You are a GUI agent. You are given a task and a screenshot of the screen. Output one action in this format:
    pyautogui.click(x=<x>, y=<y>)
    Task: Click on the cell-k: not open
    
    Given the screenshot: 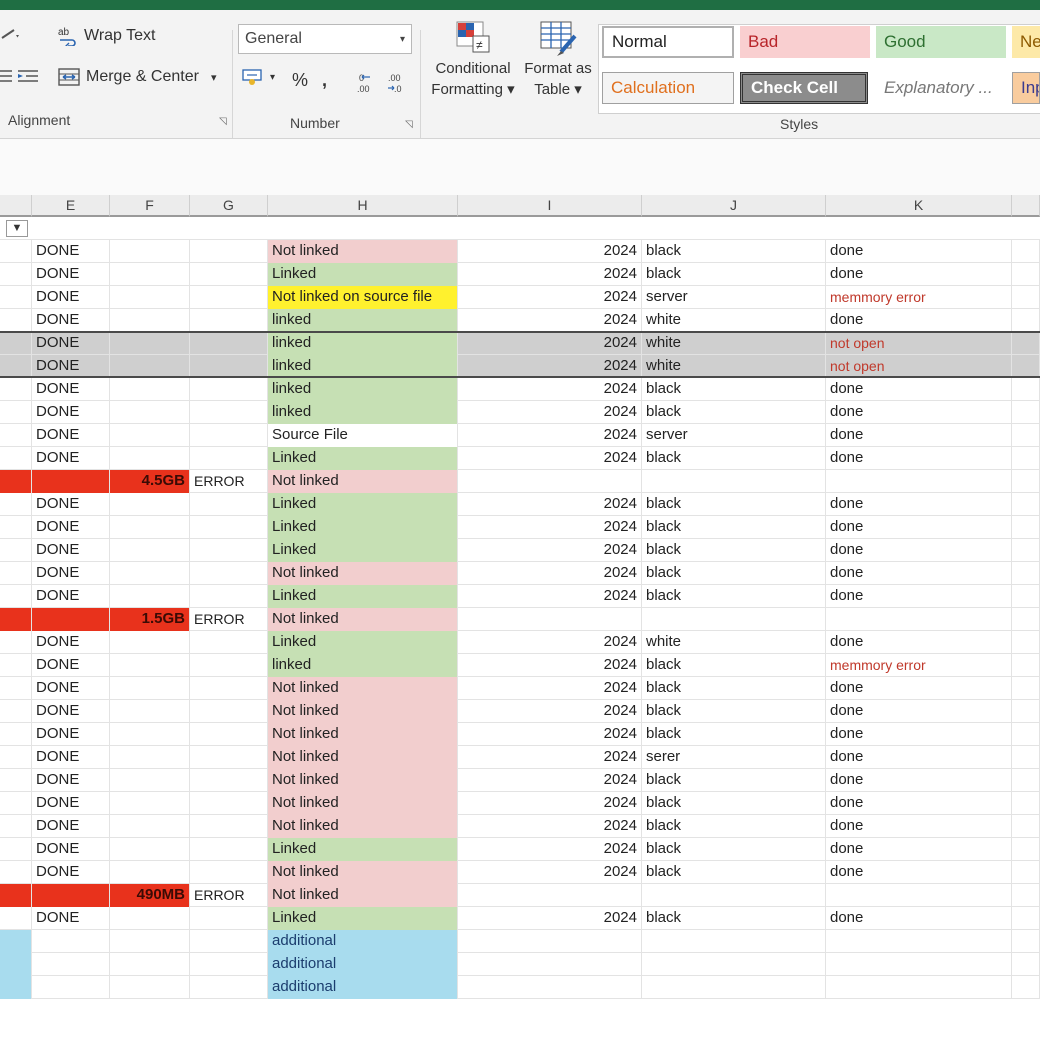 What is the action you would take?
    pyautogui.click(x=919, y=343)
    